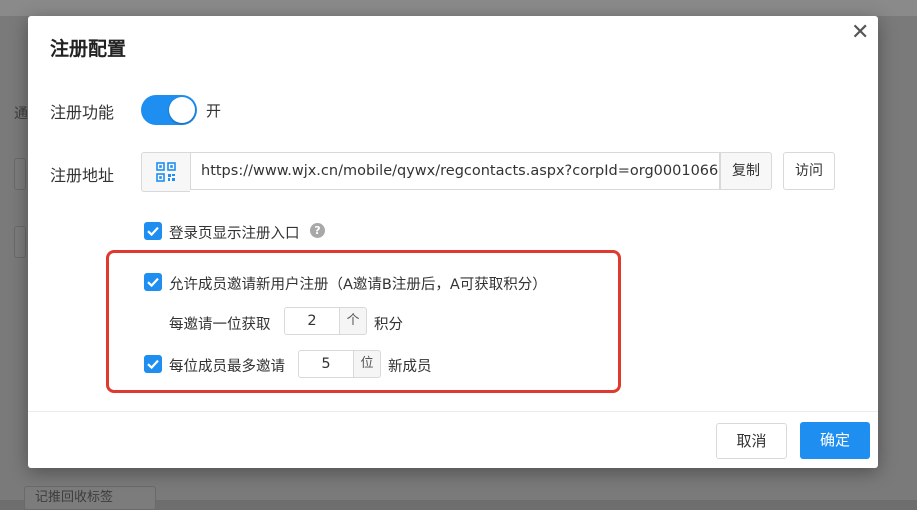 This screenshot has width=917, height=510. I want to click on register-function-label: 注册功能, so click(82, 112).